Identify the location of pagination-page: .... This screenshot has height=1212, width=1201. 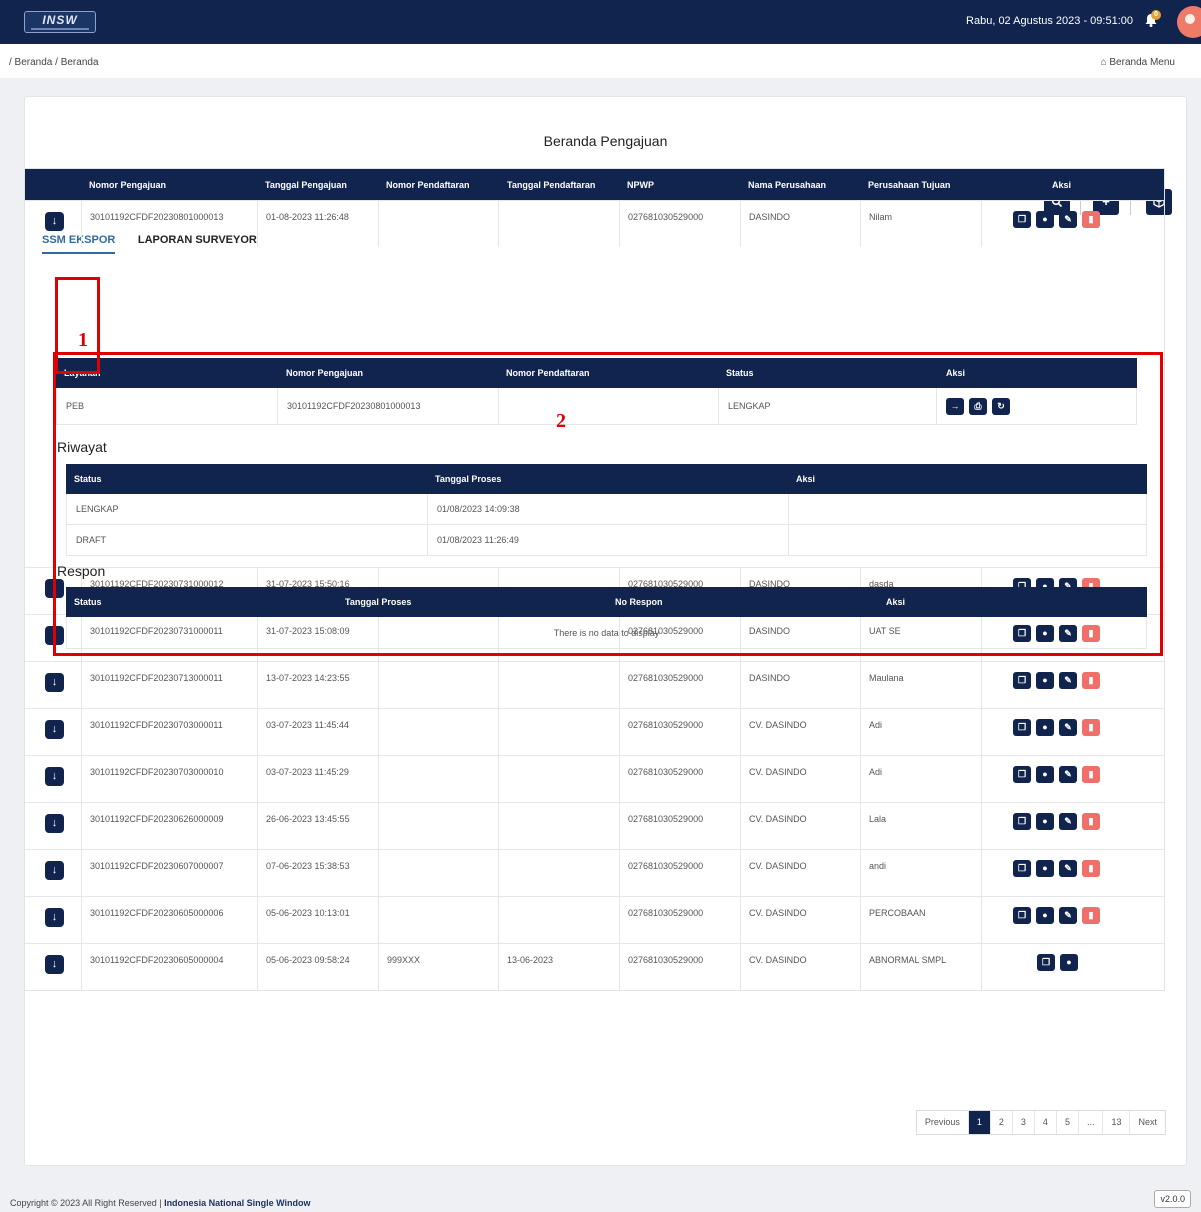
(1091, 1122).